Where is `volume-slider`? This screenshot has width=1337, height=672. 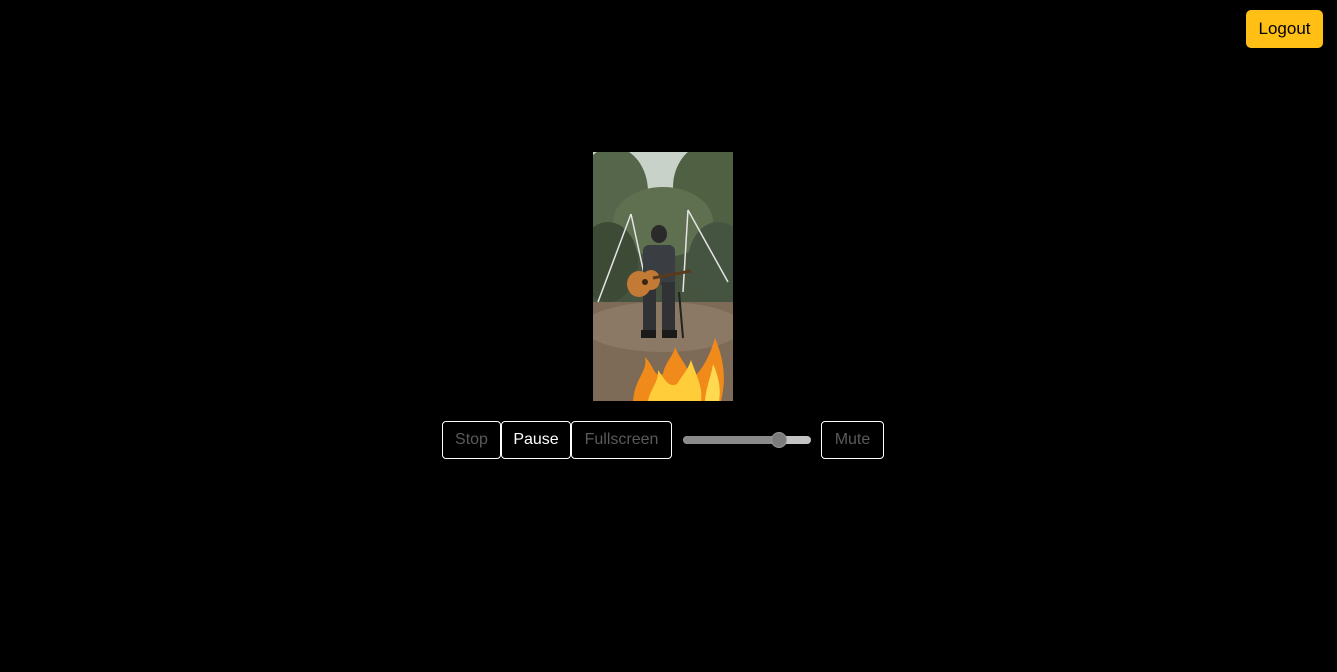 volume-slider is located at coordinates (747, 440).